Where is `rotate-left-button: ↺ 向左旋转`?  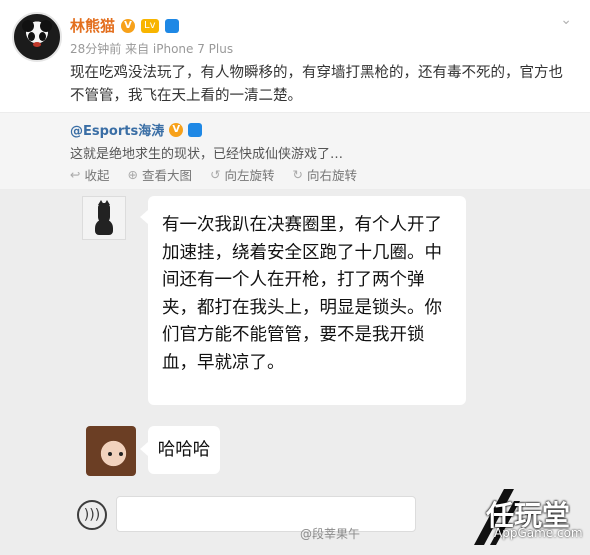
rotate-left-button: ↺ 向左旋转 is located at coordinates (242, 174).